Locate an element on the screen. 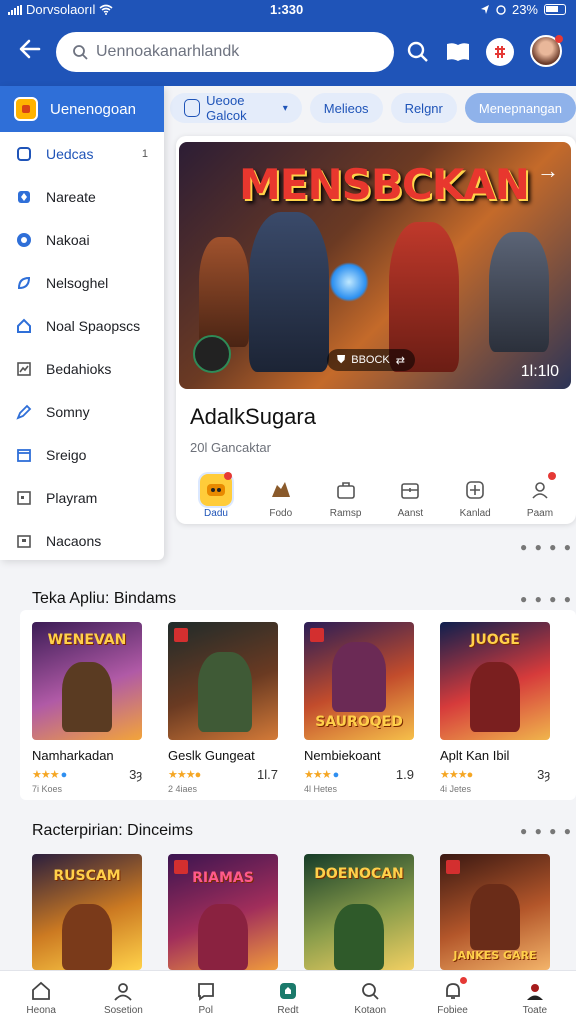  nav-chat: Pol is located at coordinates (206, 997).